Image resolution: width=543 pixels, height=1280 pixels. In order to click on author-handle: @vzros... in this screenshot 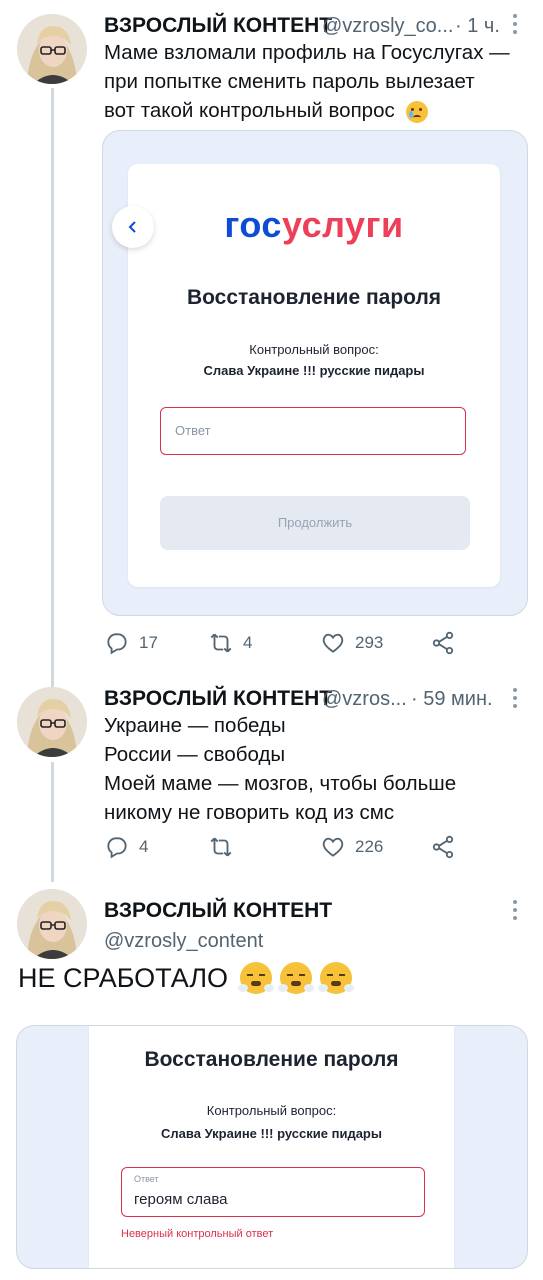, I will do `click(364, 699)`.